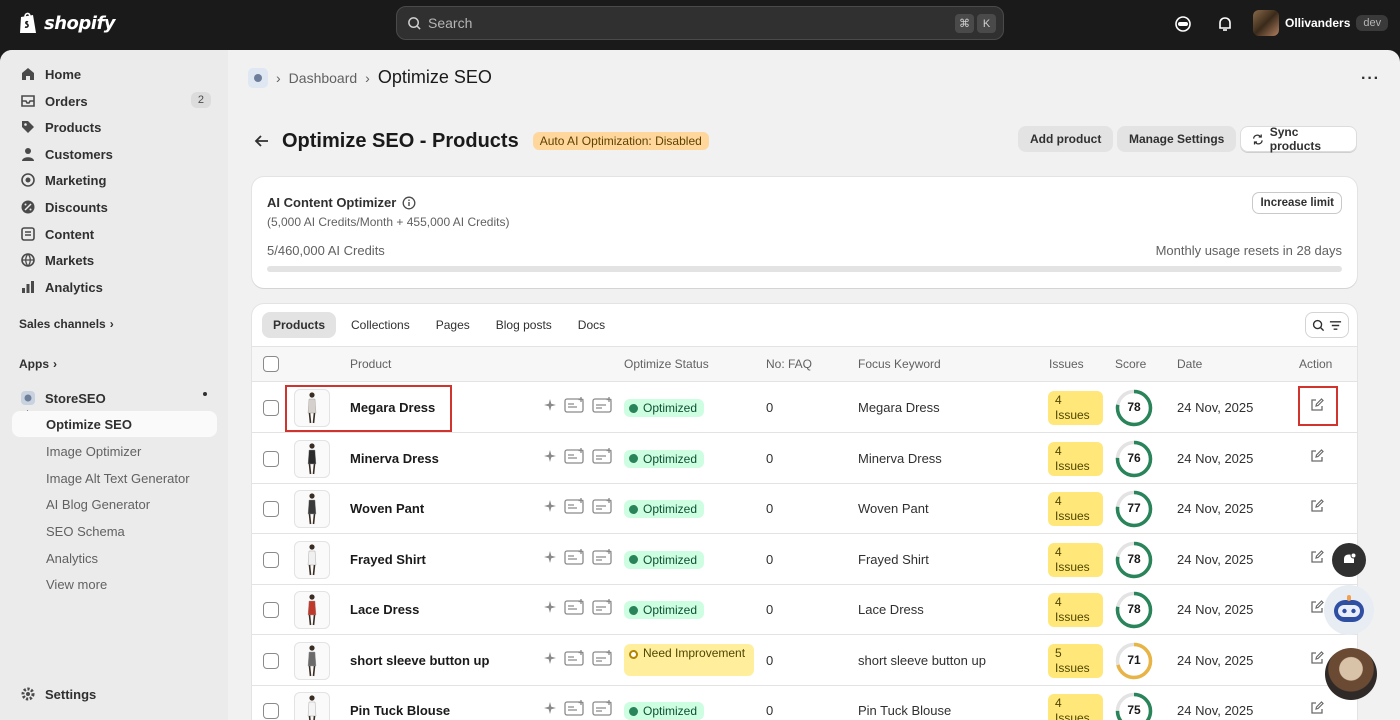 The image size is (1400, 720). I want to click on sidebar-item-analytics: Analytics, so click(114, 287).